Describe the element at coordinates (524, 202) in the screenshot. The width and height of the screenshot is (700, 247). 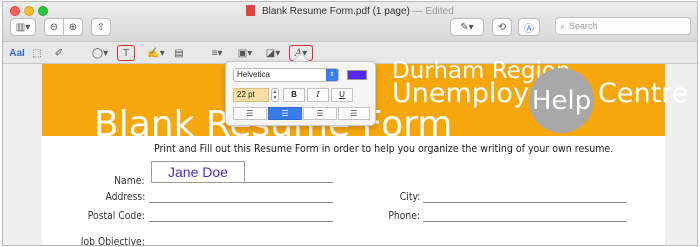
I see `city-line` at that location.